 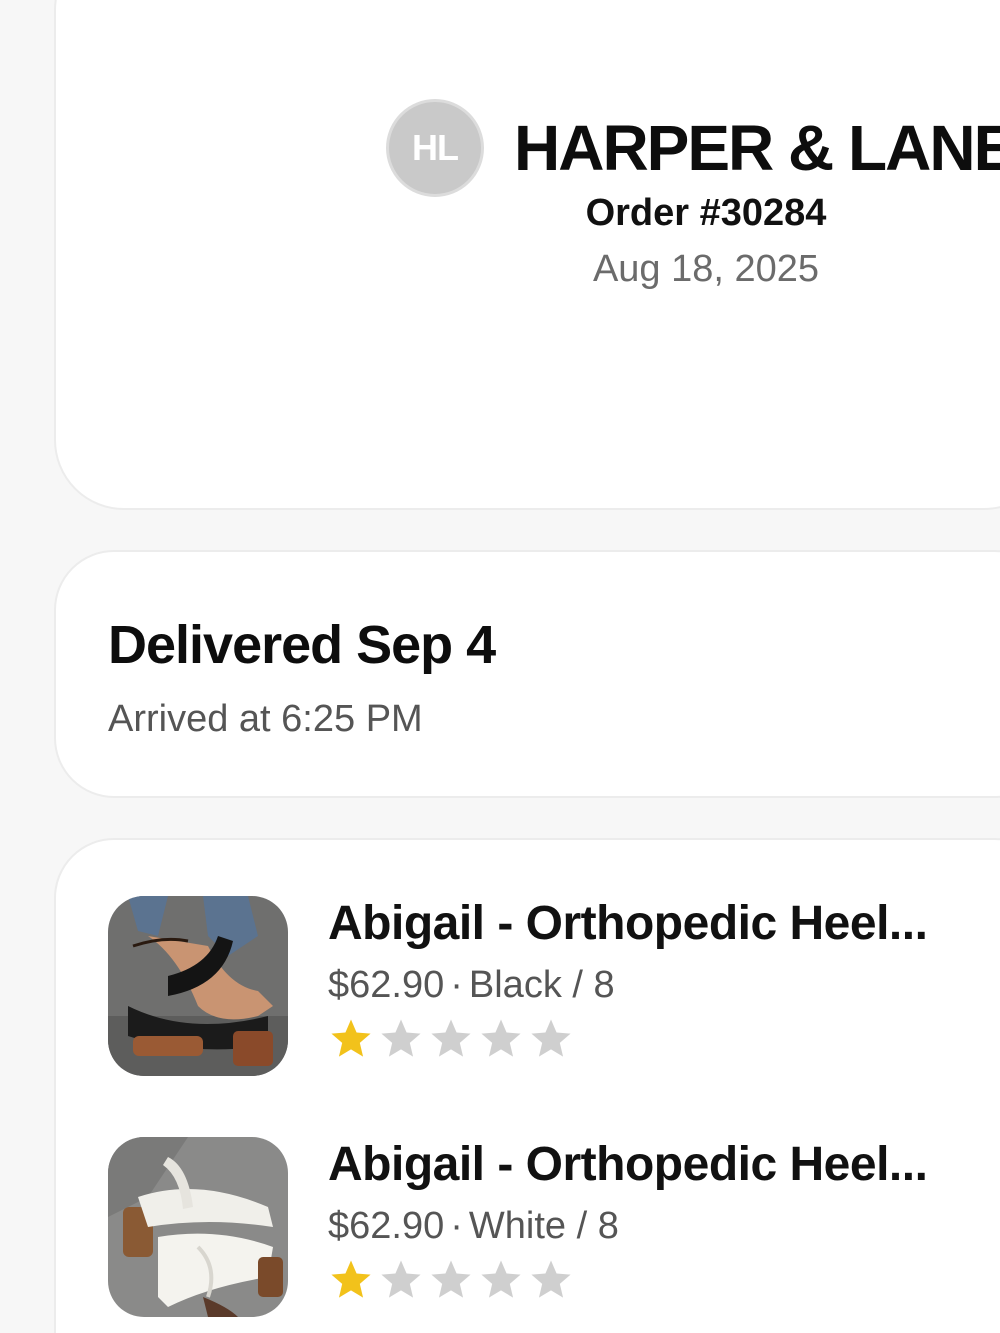 I want to click on item-meta: $62.90 · Black / 8, so click(x=627, y=985).